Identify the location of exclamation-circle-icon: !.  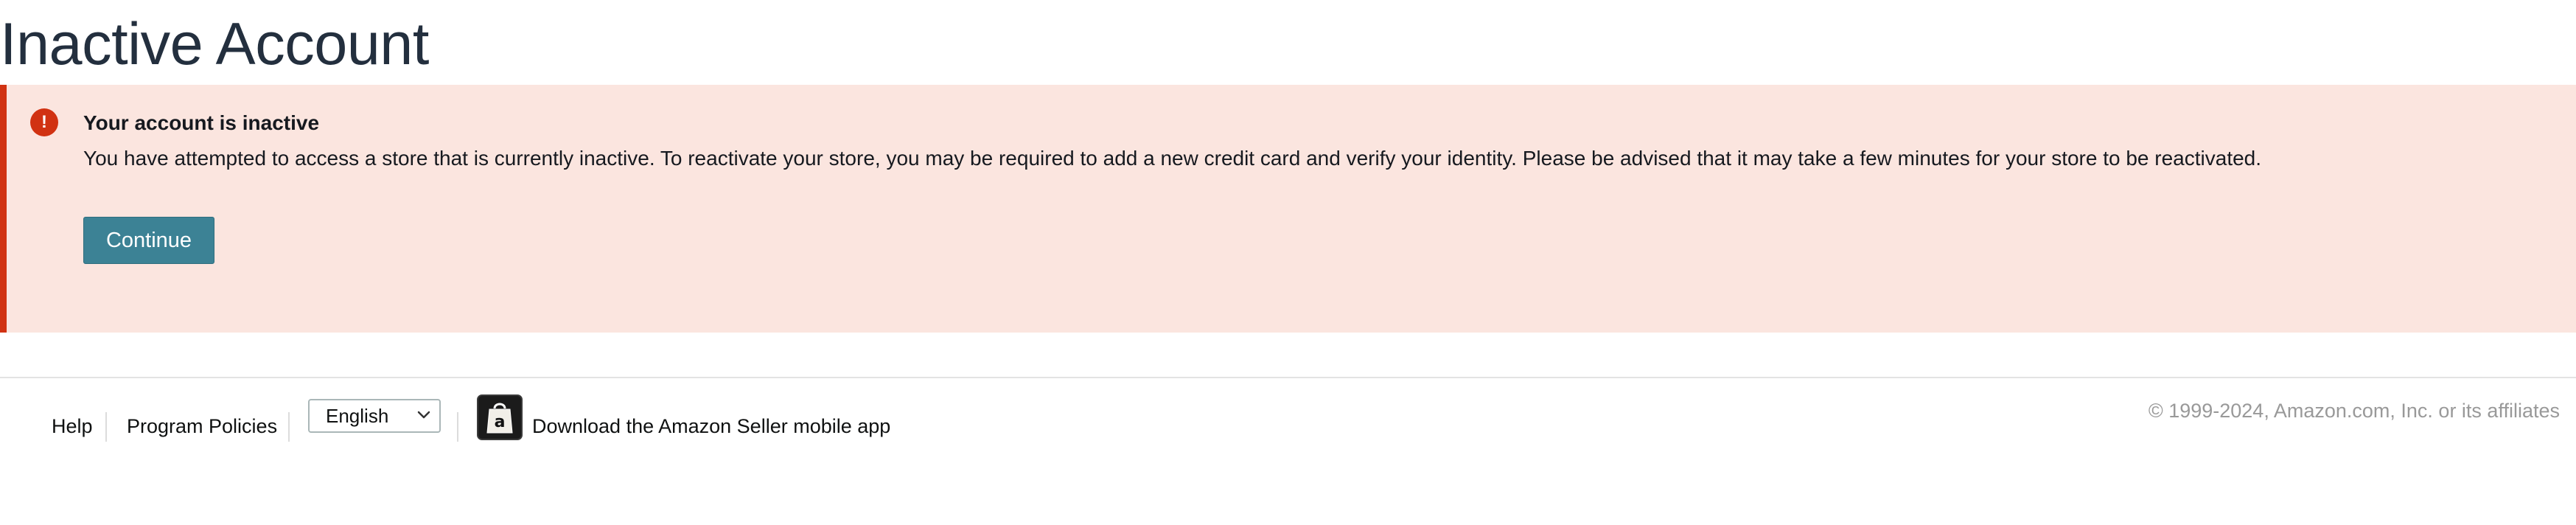
(44, 122).